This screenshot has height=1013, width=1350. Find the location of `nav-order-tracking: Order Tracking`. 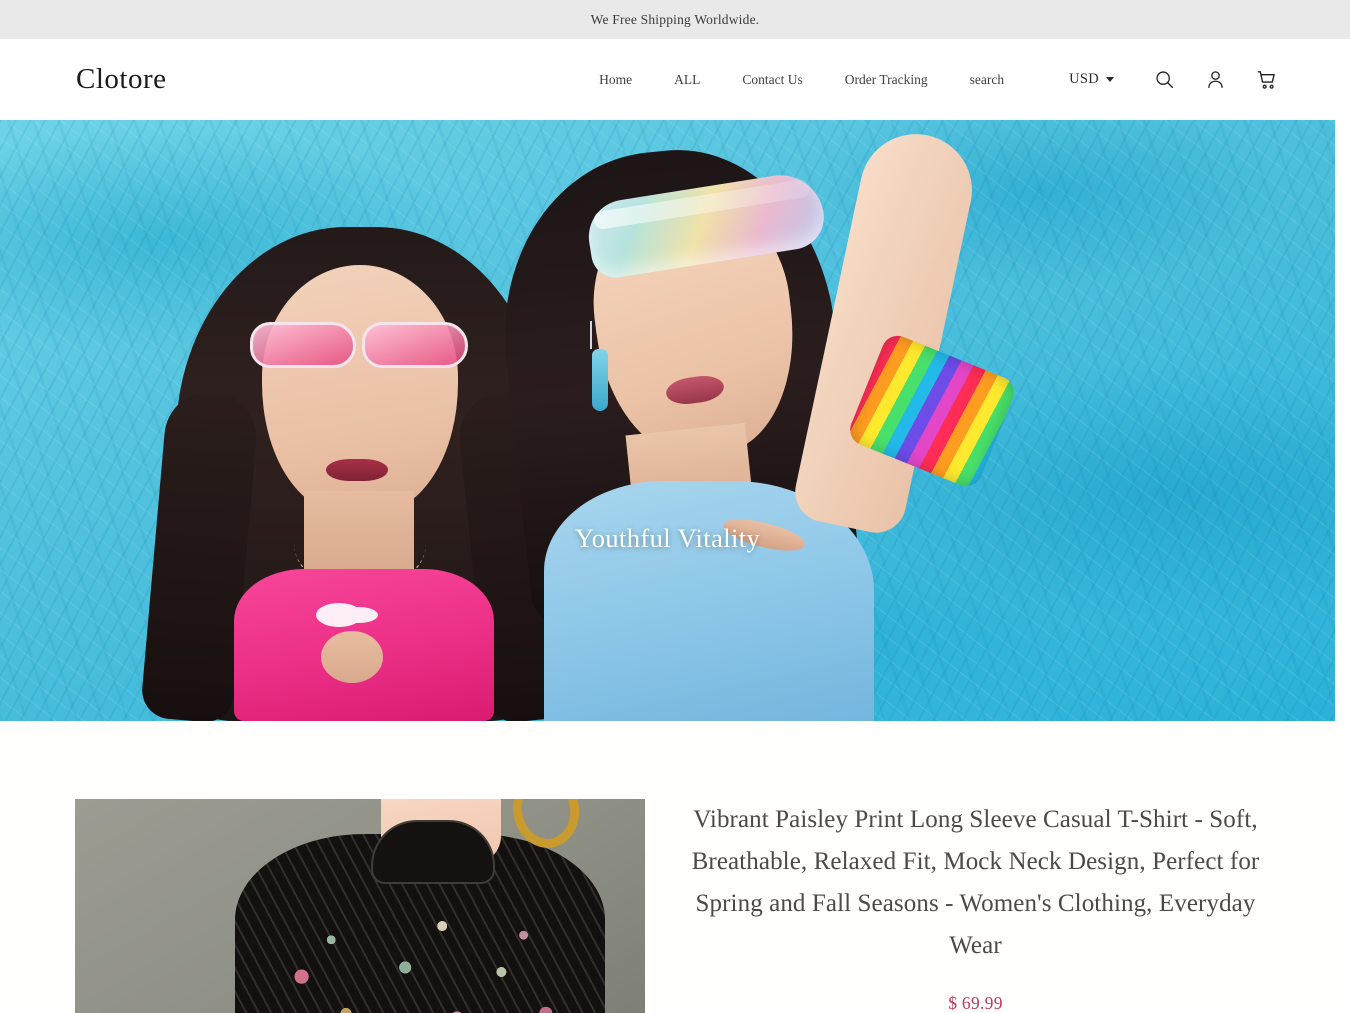

nav-order-tracking: Order Tracking is located at coordinates (886, 80).